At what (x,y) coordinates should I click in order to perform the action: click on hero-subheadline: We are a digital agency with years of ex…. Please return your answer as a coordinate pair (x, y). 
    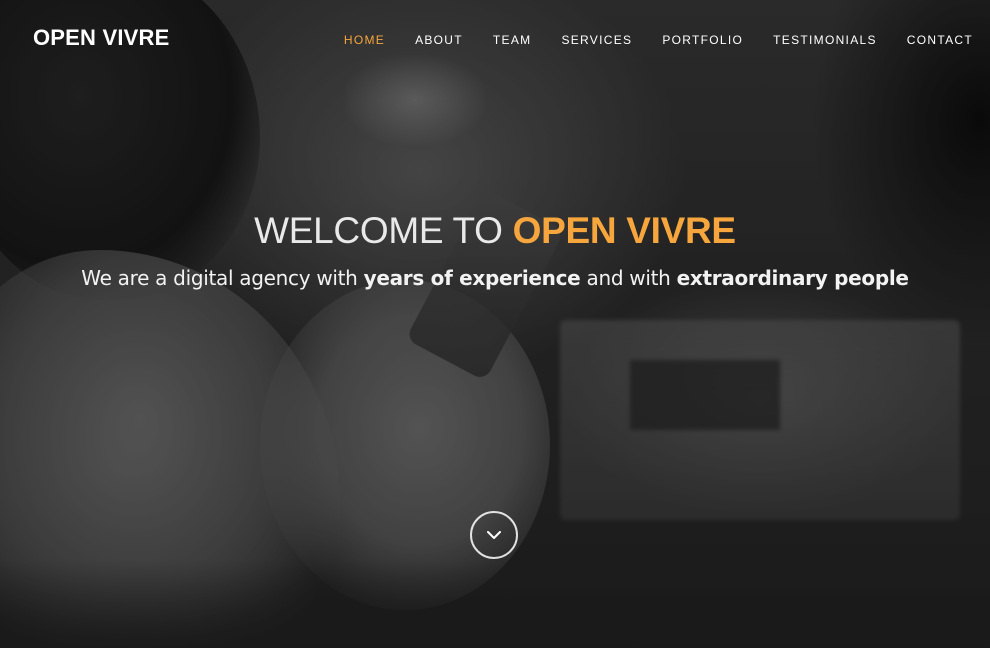
    Looking at the image, I should click on (495, 278).